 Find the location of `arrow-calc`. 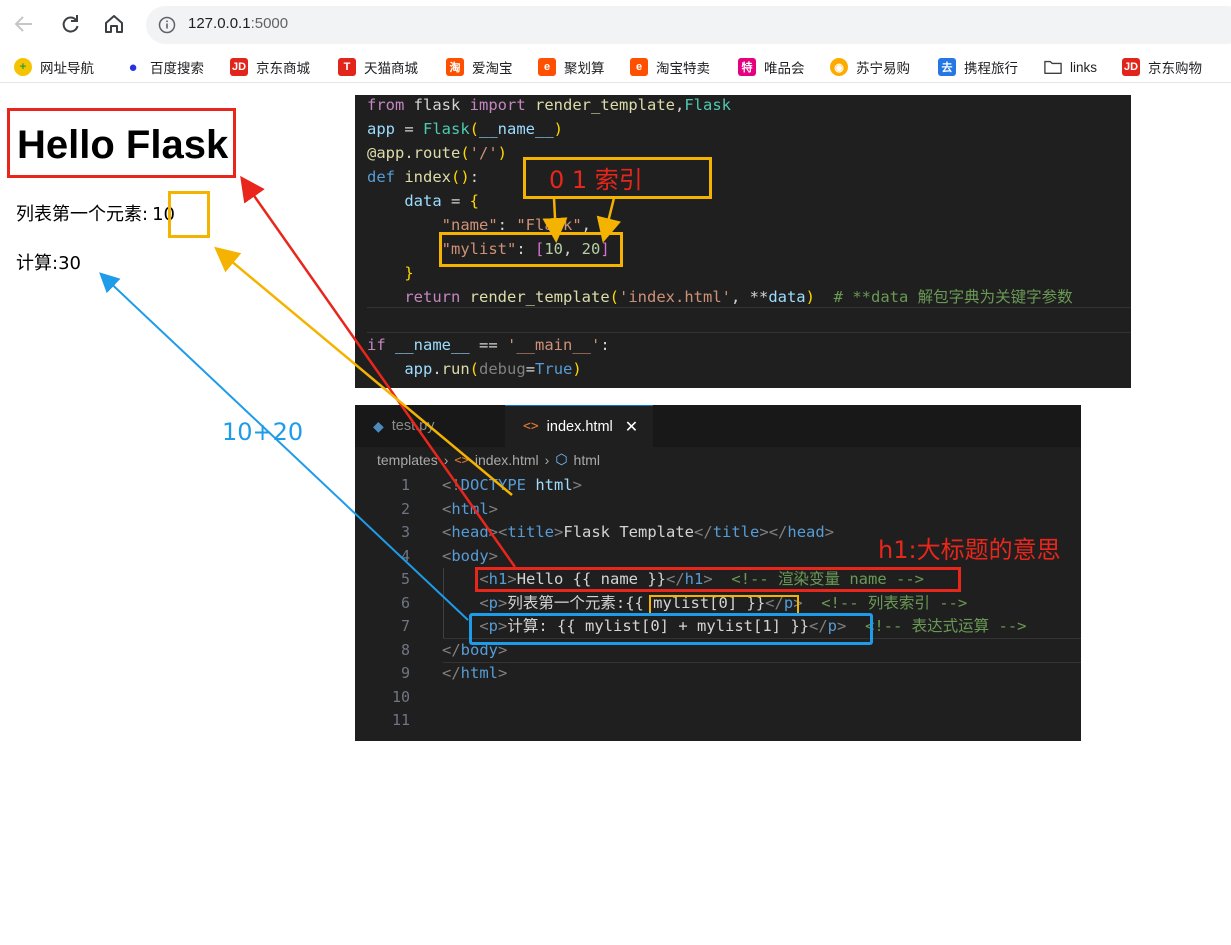

arrow-calc is located at coordinates (284, 446).